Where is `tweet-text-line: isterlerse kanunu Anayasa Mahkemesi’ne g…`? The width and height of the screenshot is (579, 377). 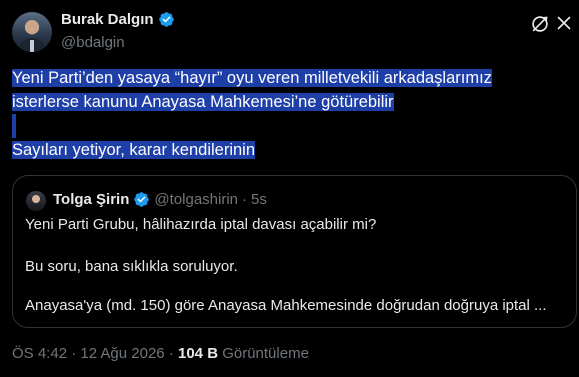
tweet-text-line: isterlerse kanunu Anayasa Mahkemesi’ne g… is located at coordinates (203, 102).